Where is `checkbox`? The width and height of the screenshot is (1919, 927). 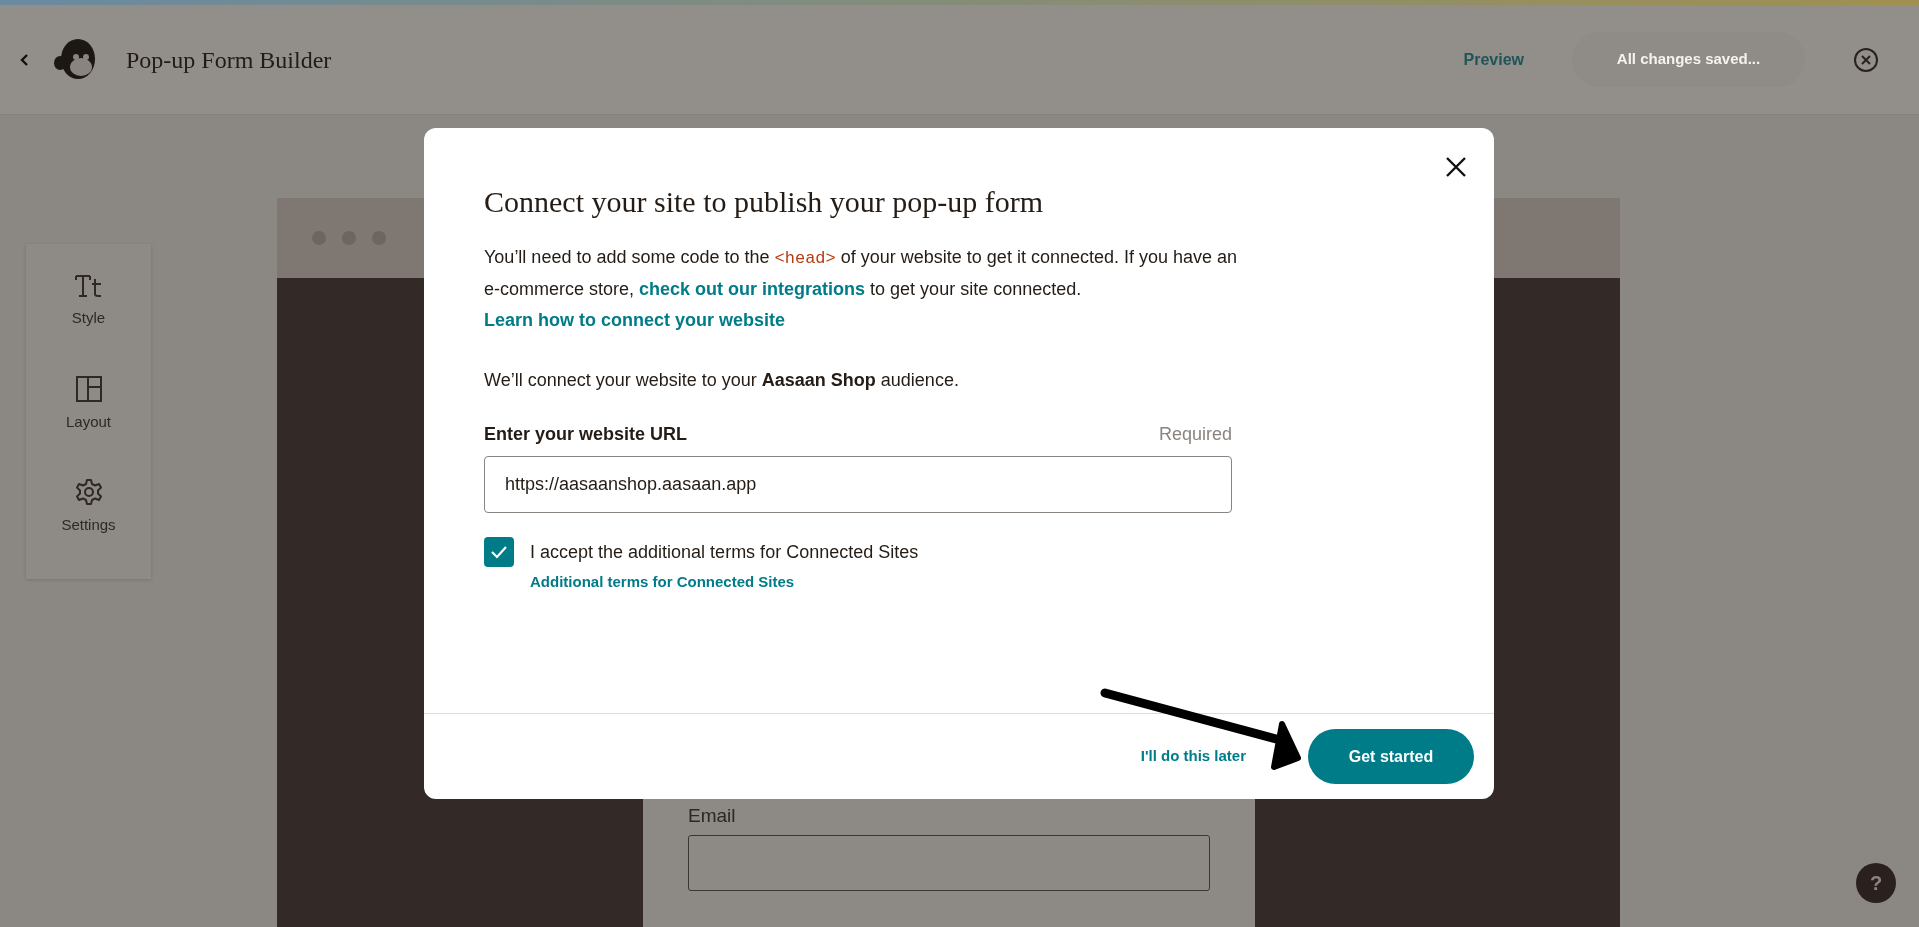 checkbox is located at coordinates (499, 552).